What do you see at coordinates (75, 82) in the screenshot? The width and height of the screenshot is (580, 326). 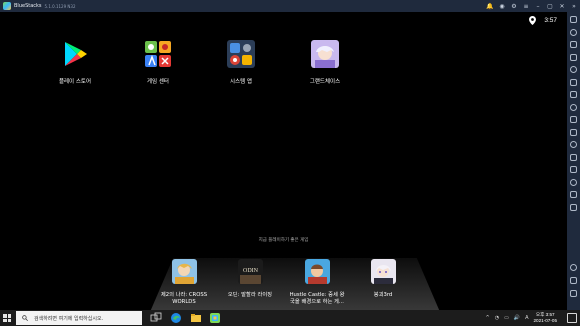 I see `app-label: 플레이 스토어` at bounding box center [75, 82].